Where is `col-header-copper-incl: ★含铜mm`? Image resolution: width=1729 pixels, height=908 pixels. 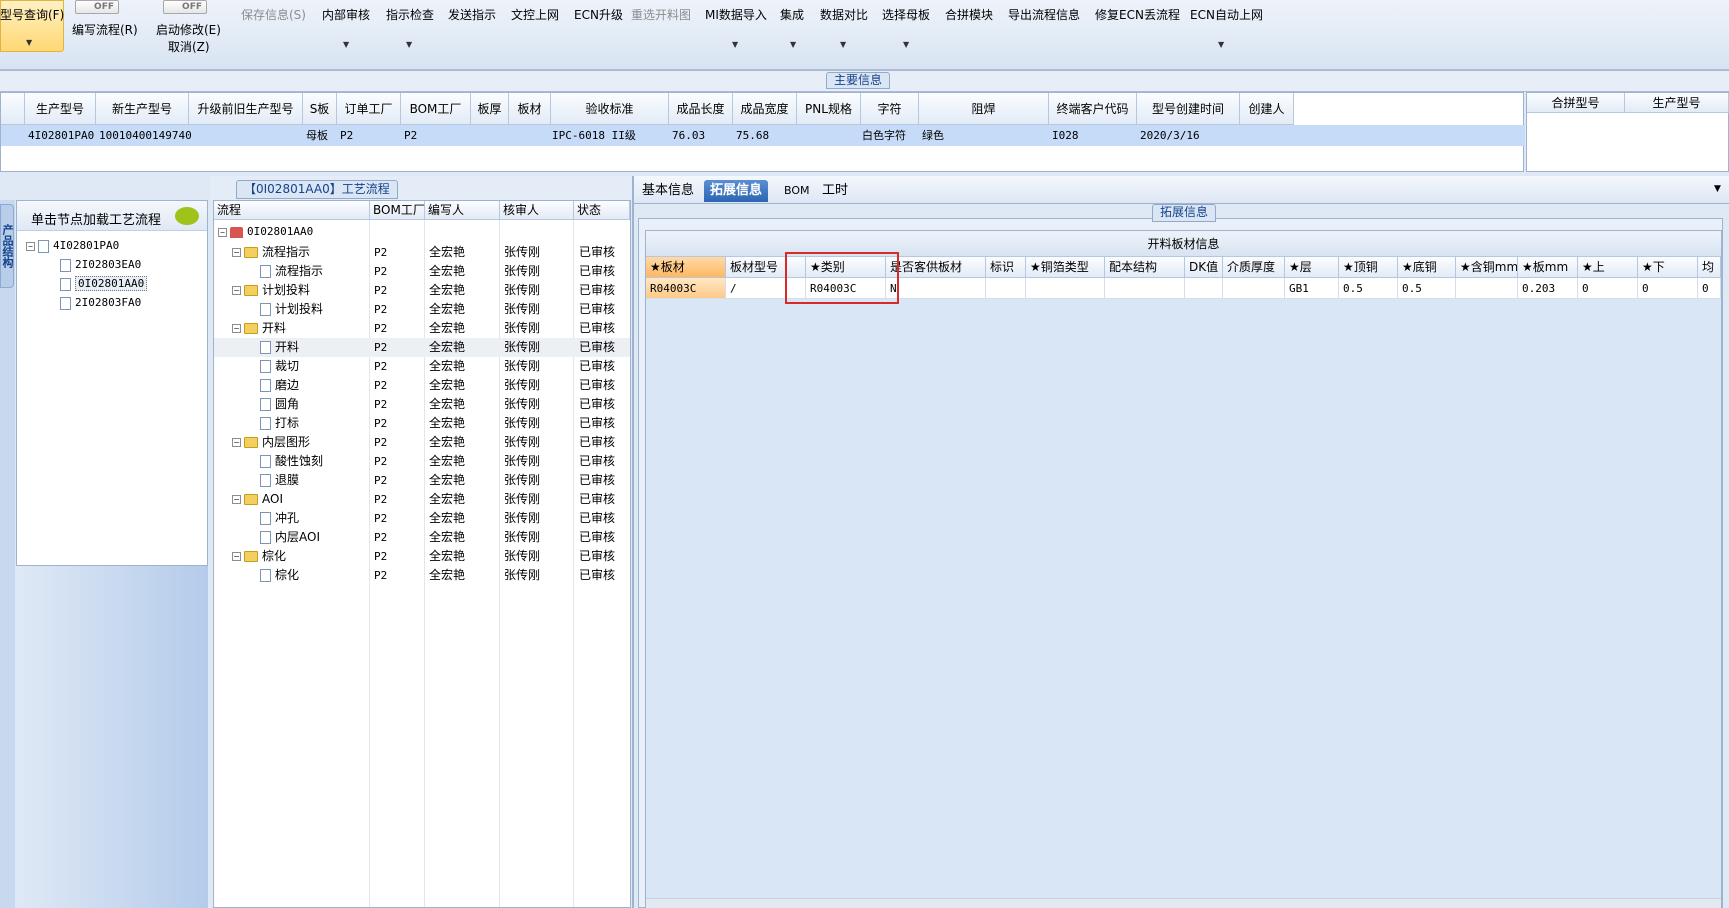
col-header-copper-incl: ★含铜mm is located at coordinates (1487, 267).